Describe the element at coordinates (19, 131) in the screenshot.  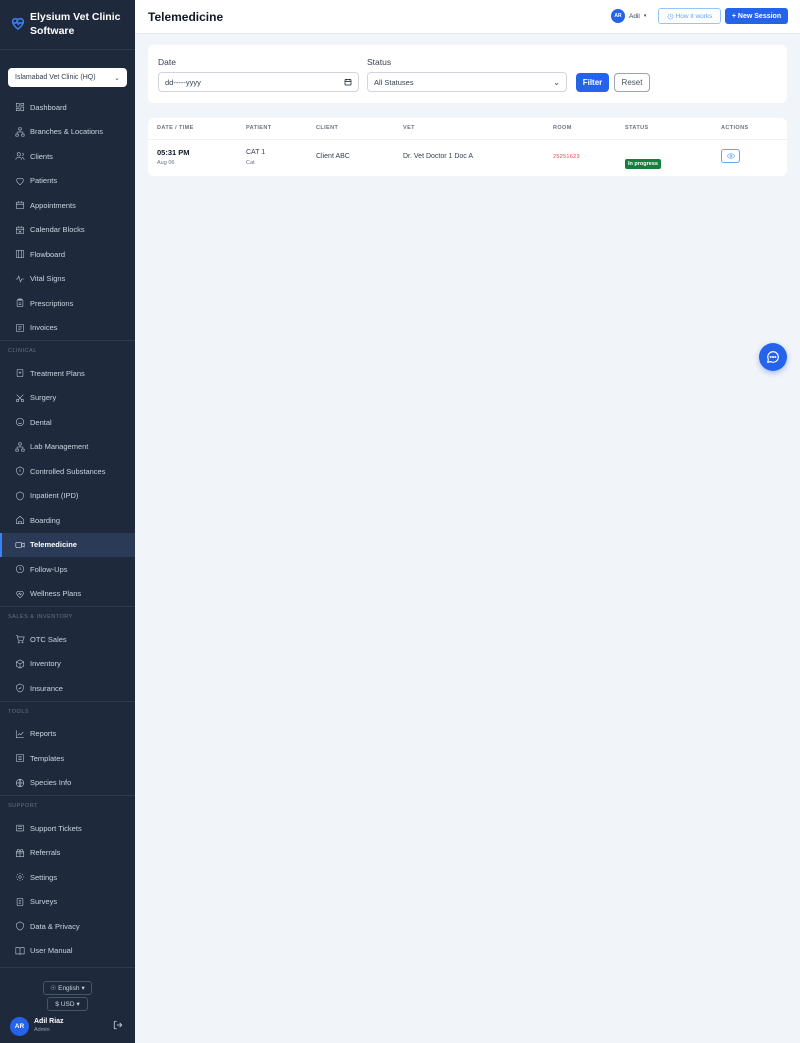
I see `branches-icon` at that location.